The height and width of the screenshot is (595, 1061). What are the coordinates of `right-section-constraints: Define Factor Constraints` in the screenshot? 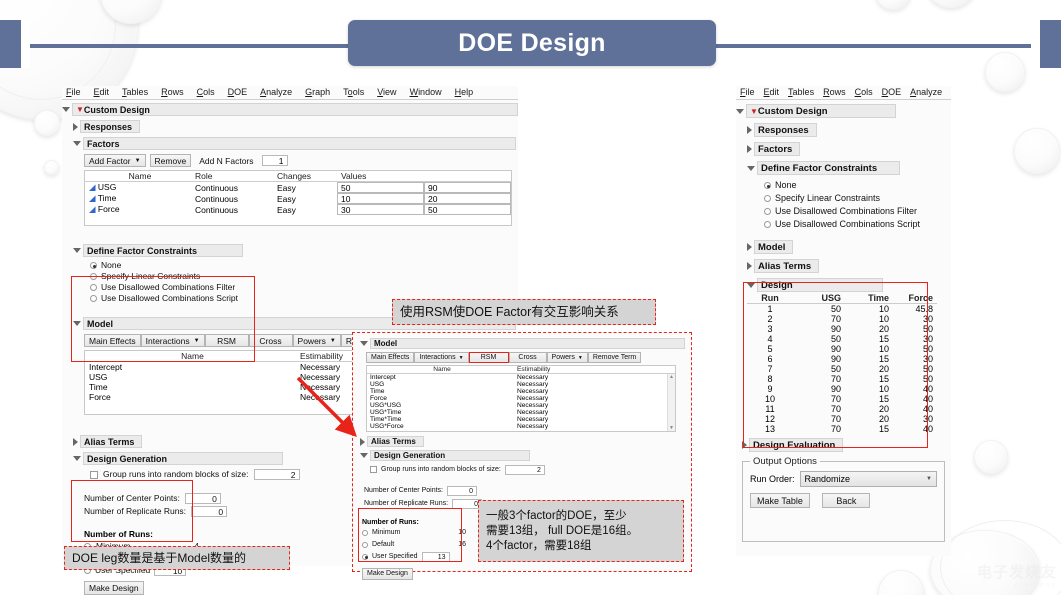 It's located at (849, 168).